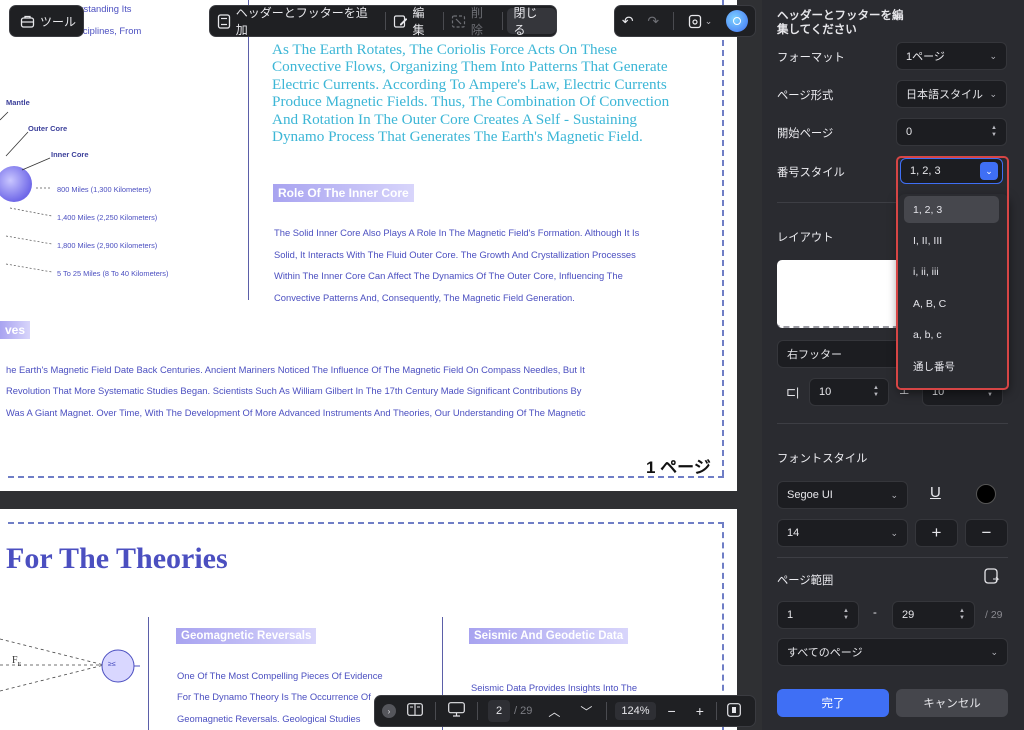  Describe the element at coordinates (343, 193) in the screenshot. I see `section-heading-inner-core: Role Of The Inner Core` at that location.